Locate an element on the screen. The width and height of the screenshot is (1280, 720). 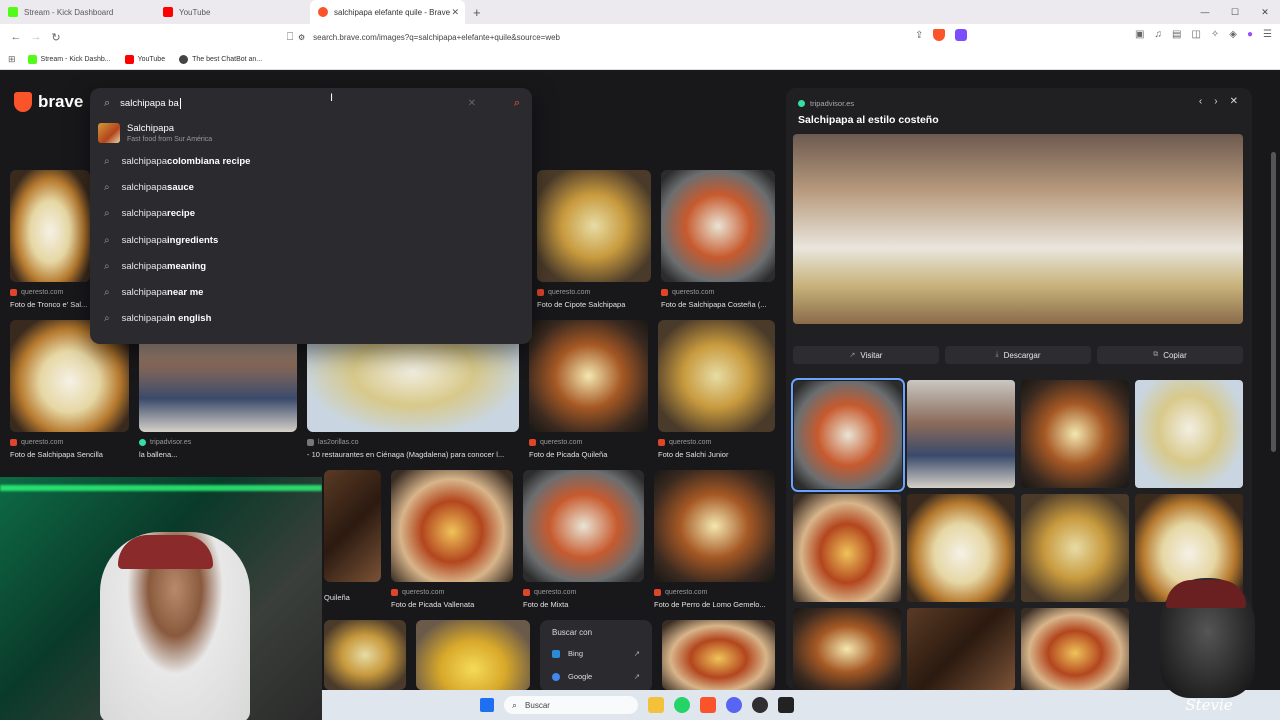
tab-kick-dashboard: Stream - Kick Dashboard is located at coordinates (77, 12).